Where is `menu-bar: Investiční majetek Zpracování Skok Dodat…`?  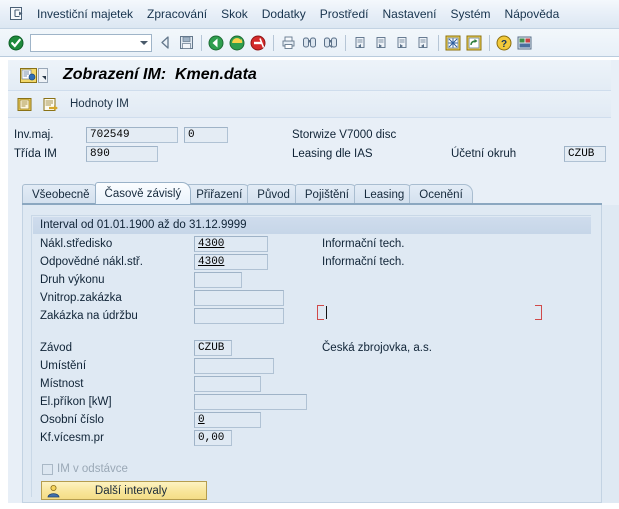
menu-bar: Investiční majetek Zpracování Skok Dodat… is located at coordinates (309, 14).